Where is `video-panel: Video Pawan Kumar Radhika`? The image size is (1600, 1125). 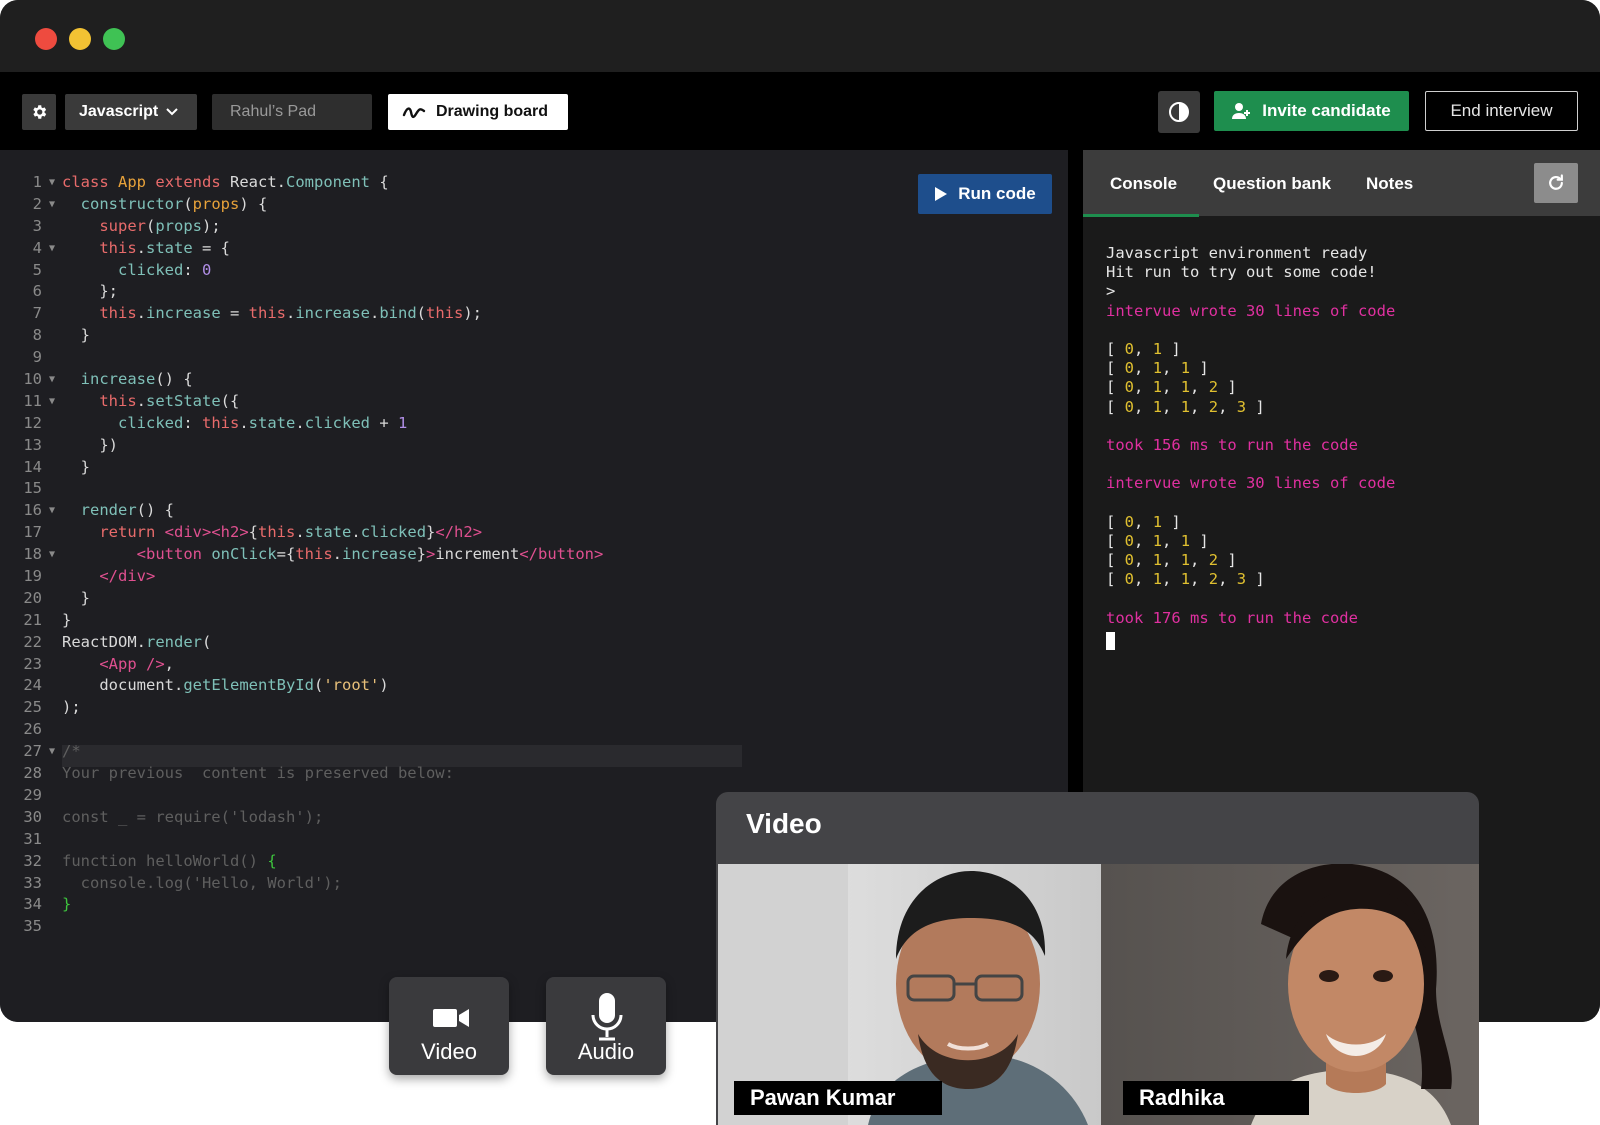
video-panel: Video Pawan Kumar Radhika is located at coordinates (1097, 958).